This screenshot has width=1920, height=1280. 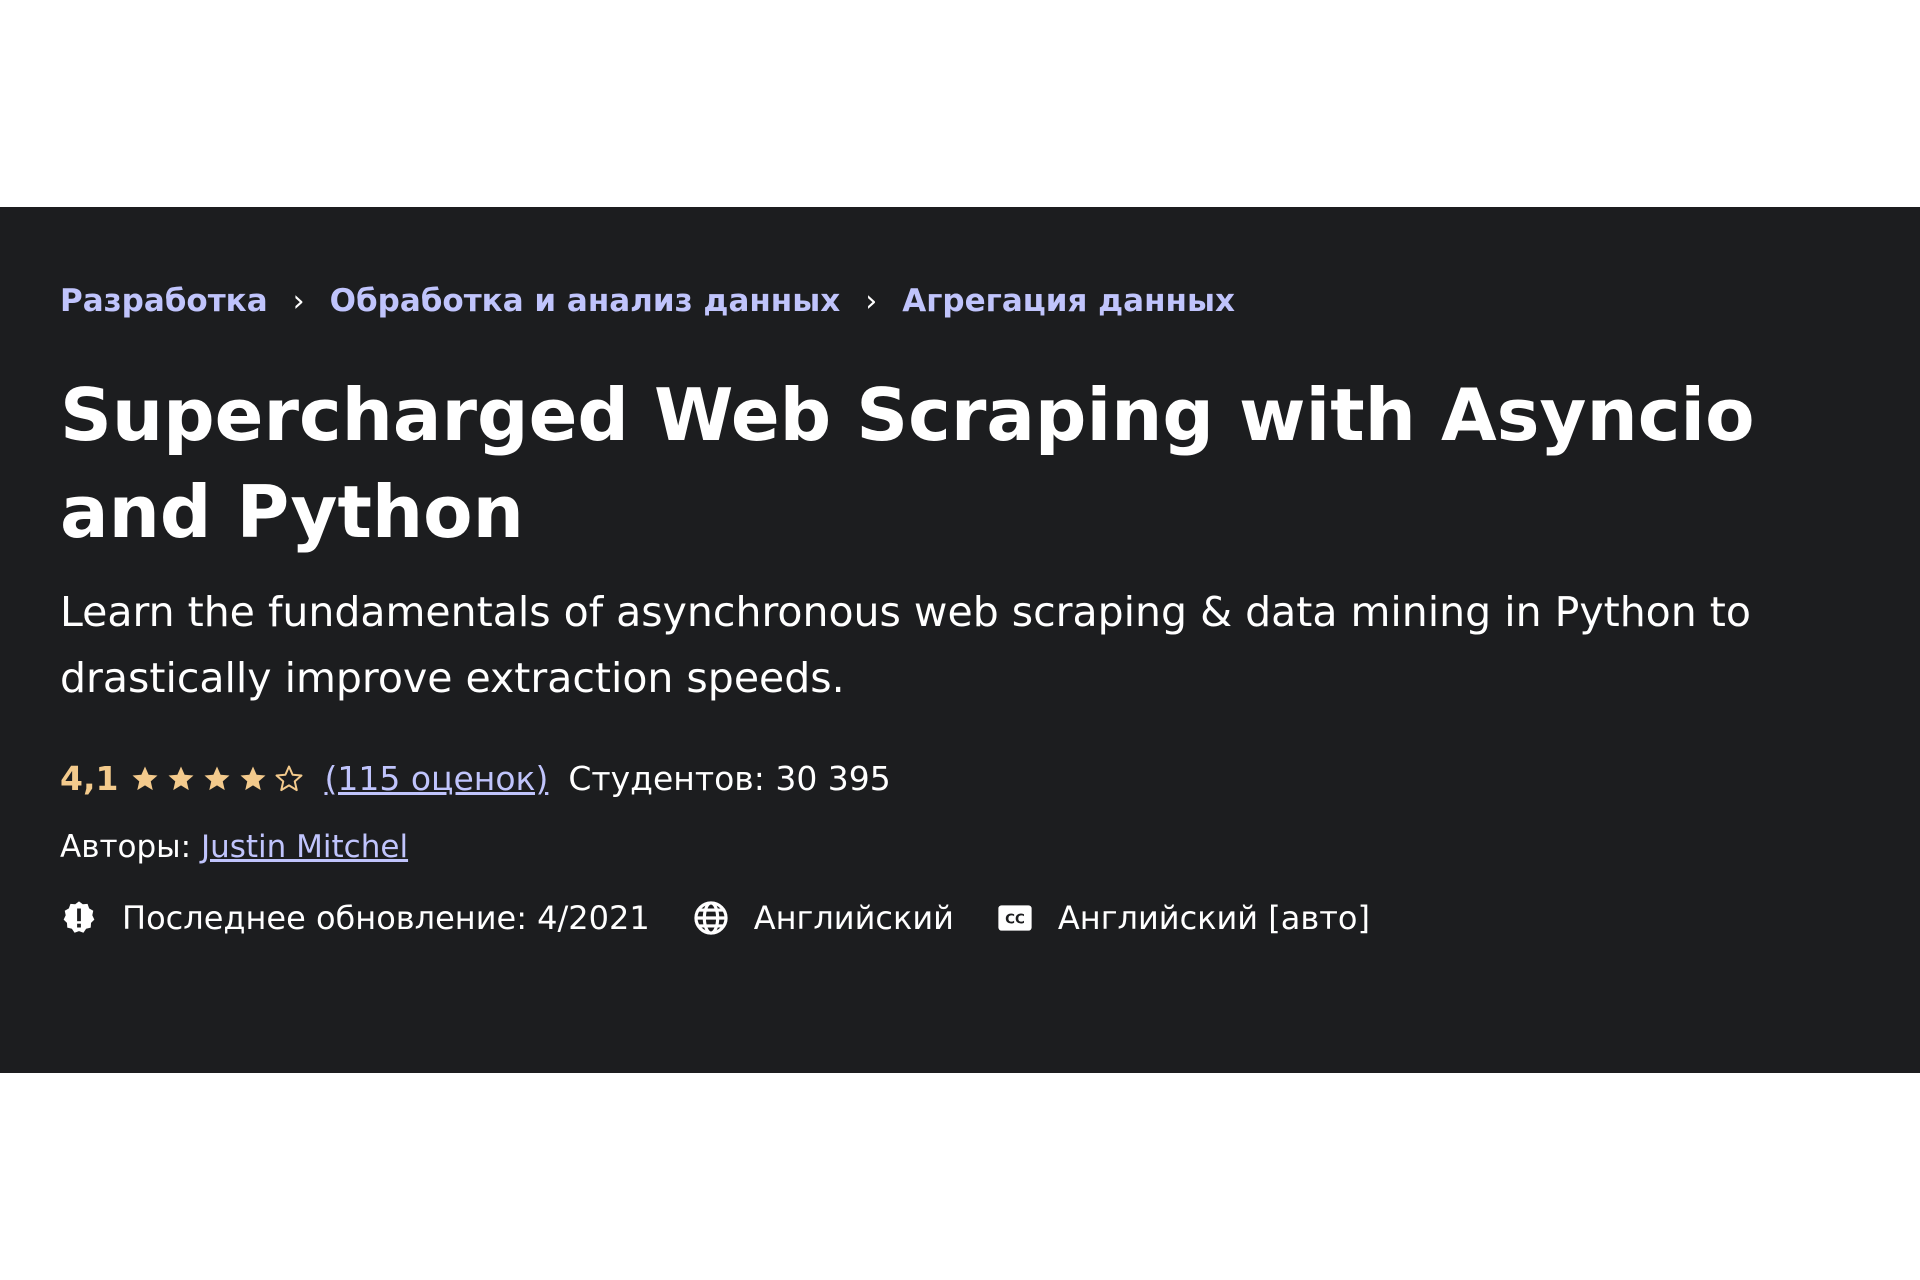 I want to click on breadcrumb-item-data-aggregation: Агрегация данных, so click(x=1068, y=301).